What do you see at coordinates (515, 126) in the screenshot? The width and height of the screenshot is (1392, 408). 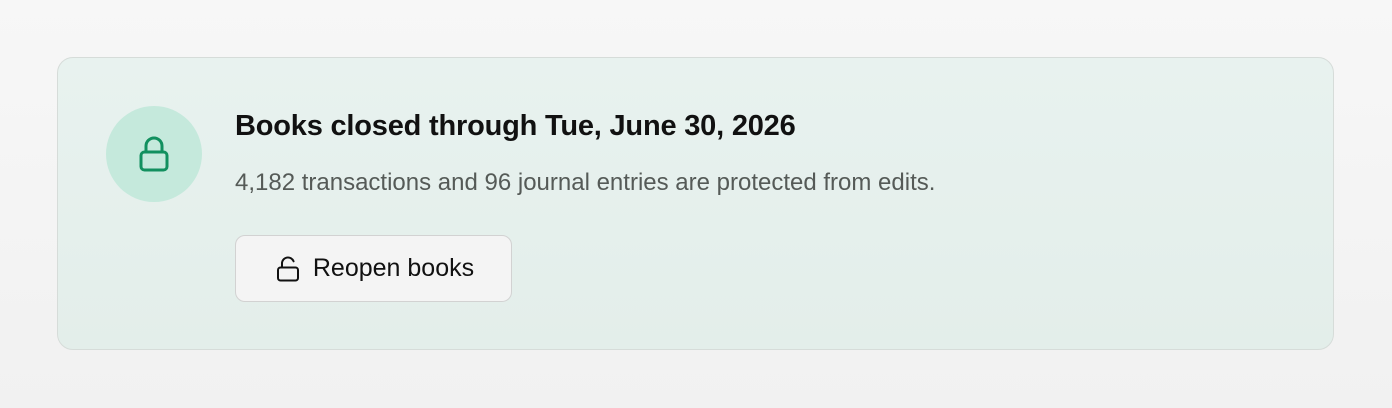 I see `banner-title: Books closed through Tue, June 30, 2026` at bounding box center [515, 126].